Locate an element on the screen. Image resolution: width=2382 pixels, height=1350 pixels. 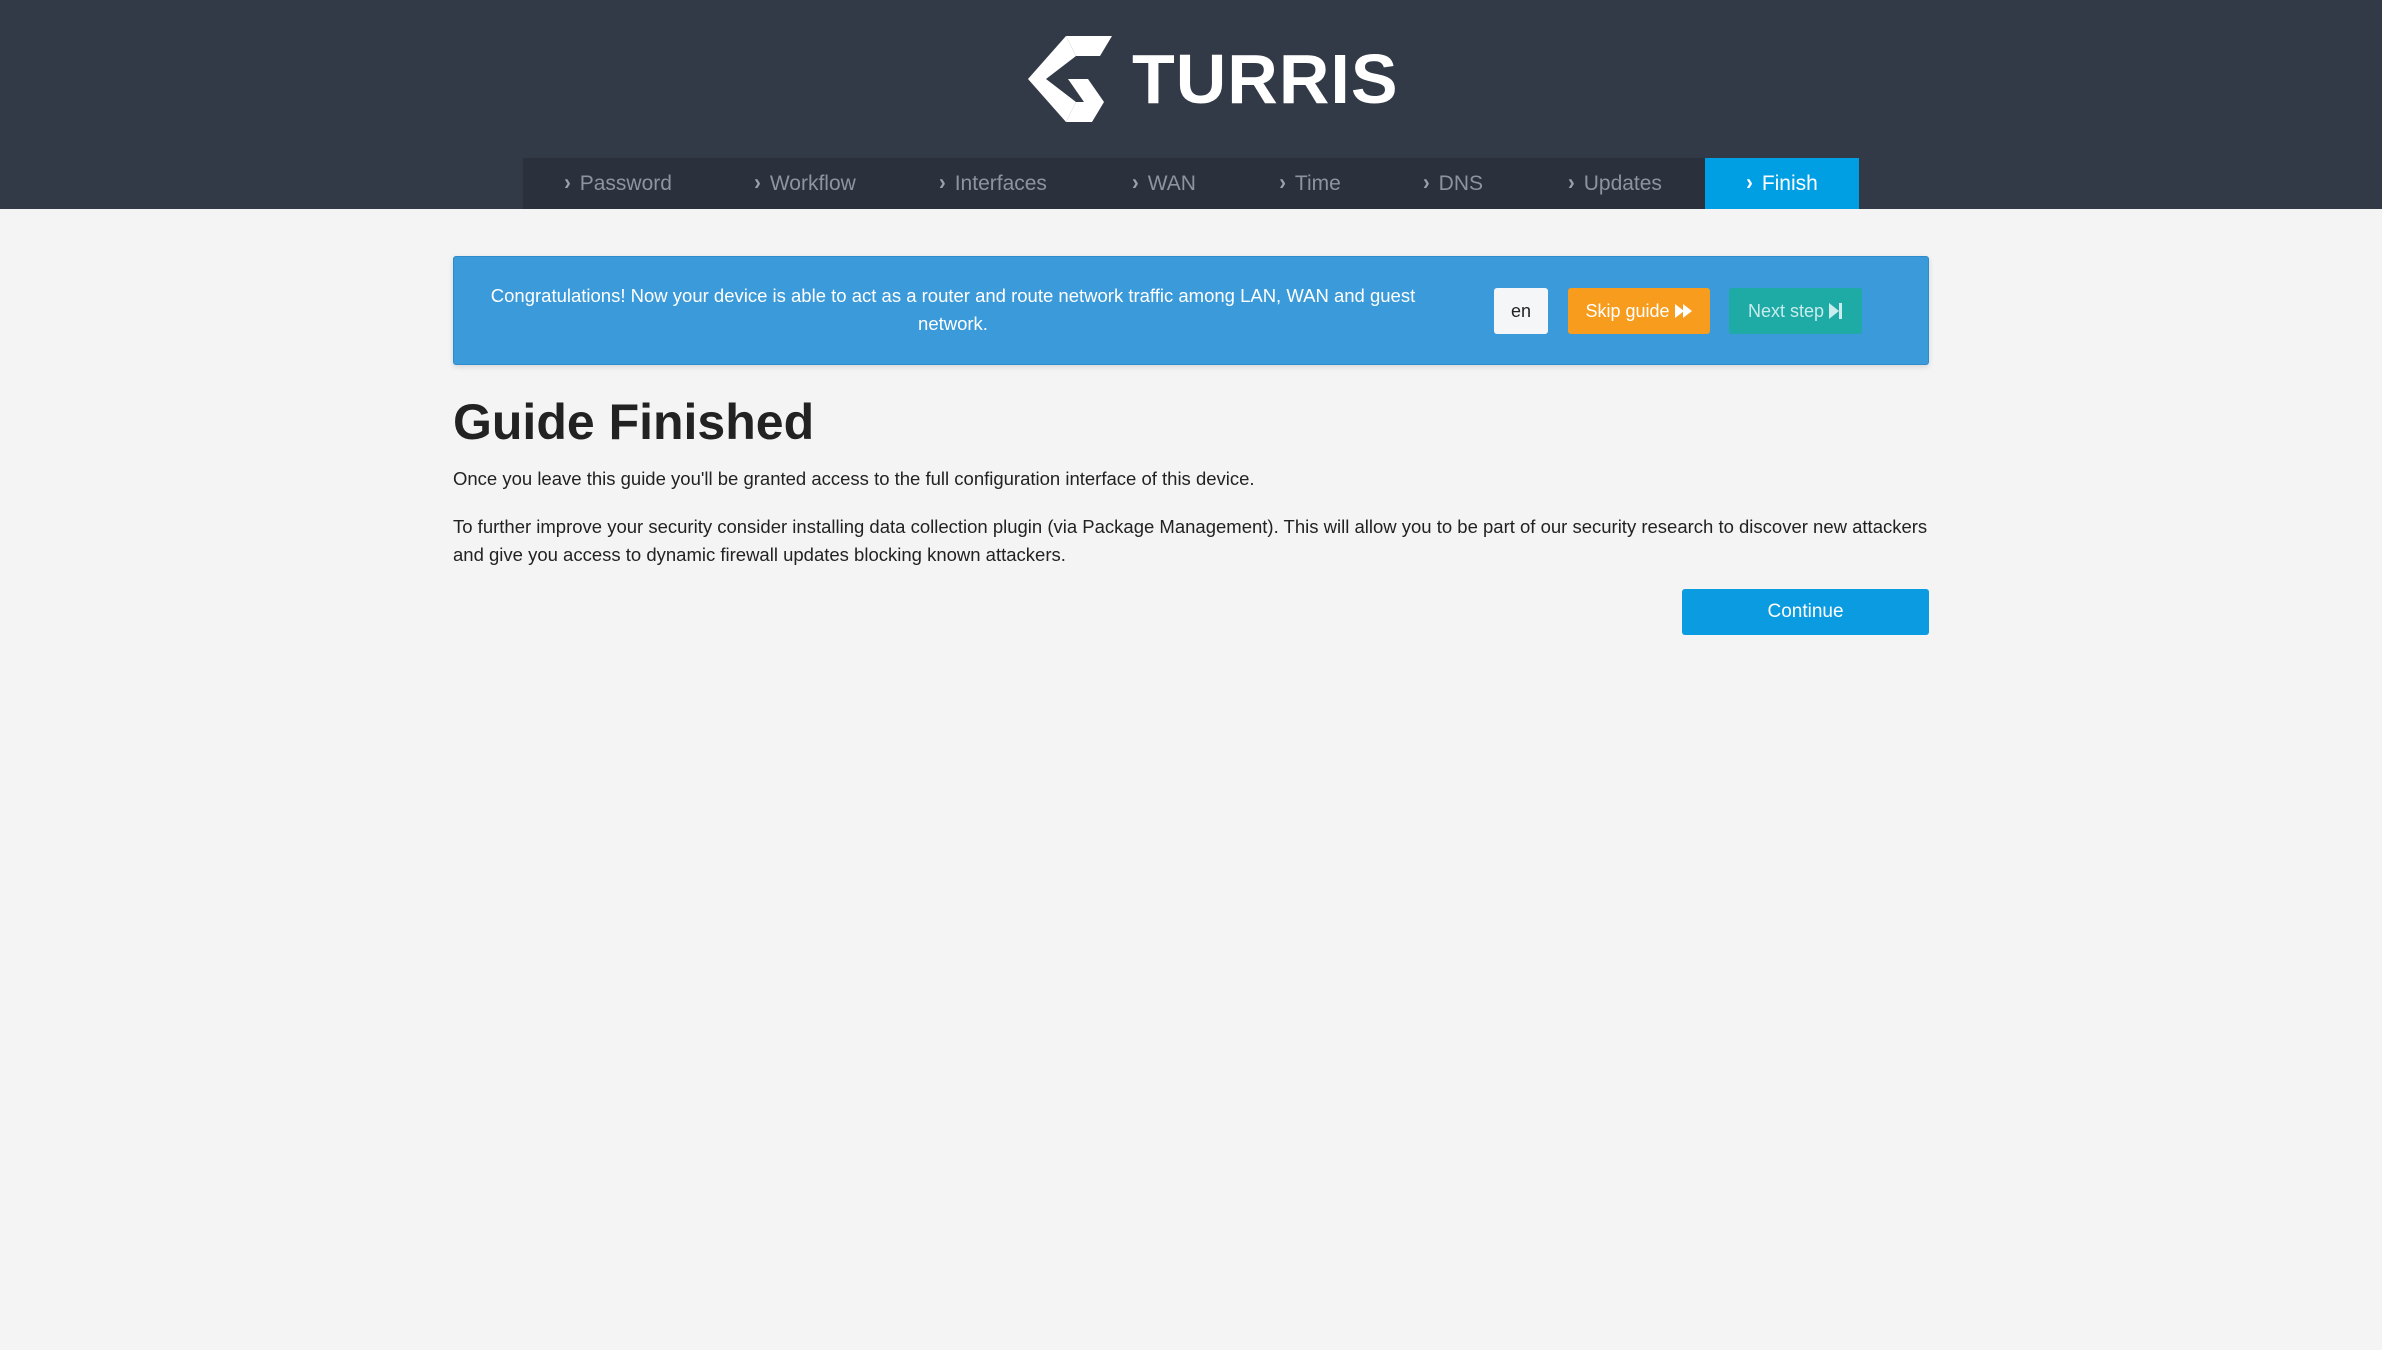
tab-label: Finish is located at coordinates (1789, 183).